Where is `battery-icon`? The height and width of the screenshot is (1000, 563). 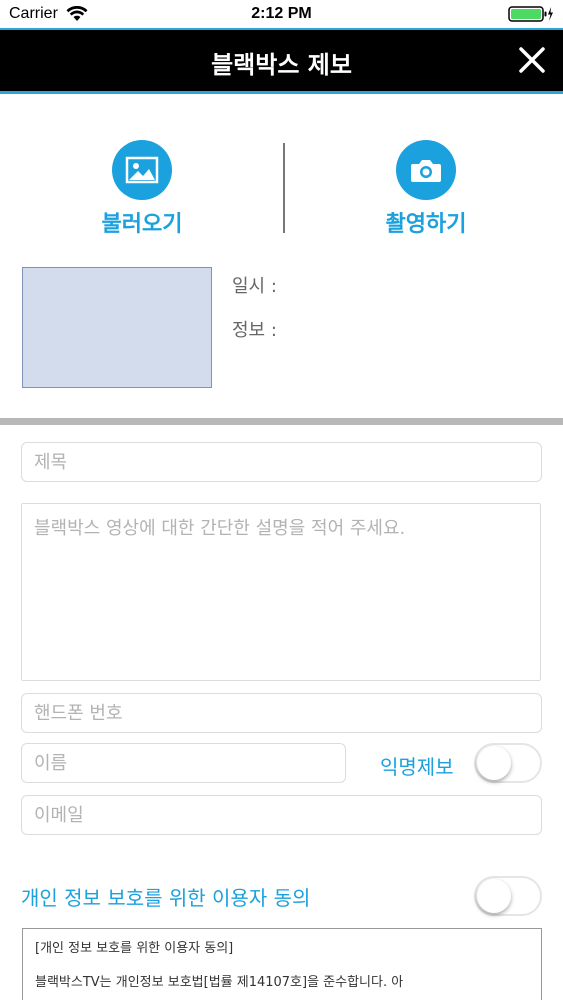 battery-icon is located at coordinates (530, 14).